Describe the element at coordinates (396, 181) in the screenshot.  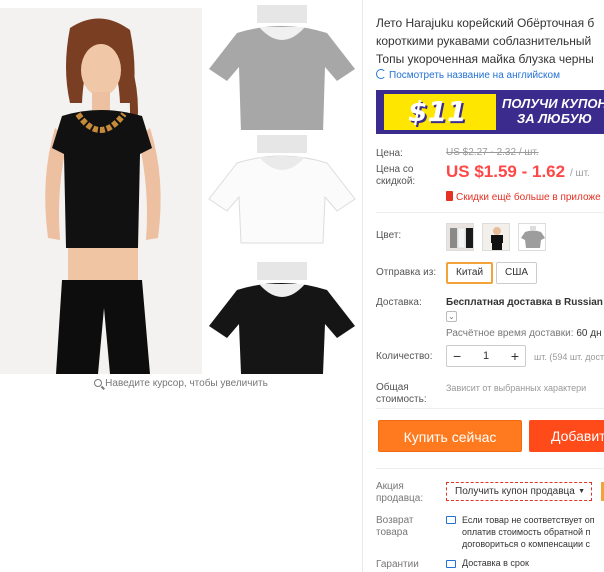
I see `discount-label-line: скидкой:` at that location.